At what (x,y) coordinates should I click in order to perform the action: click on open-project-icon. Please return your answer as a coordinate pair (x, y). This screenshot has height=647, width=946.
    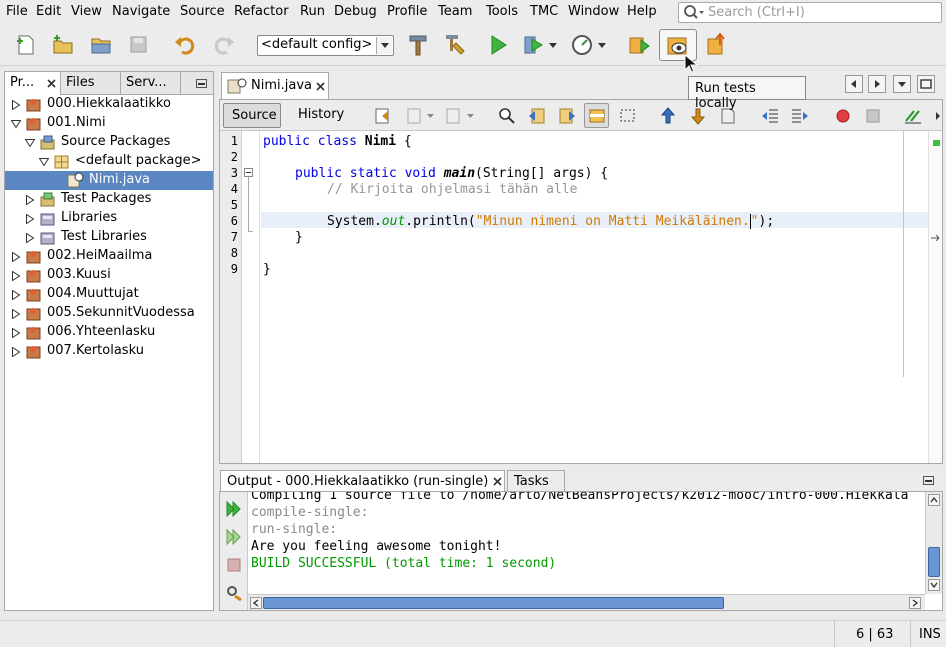
    Looking at the image, I should click on (101, 45).